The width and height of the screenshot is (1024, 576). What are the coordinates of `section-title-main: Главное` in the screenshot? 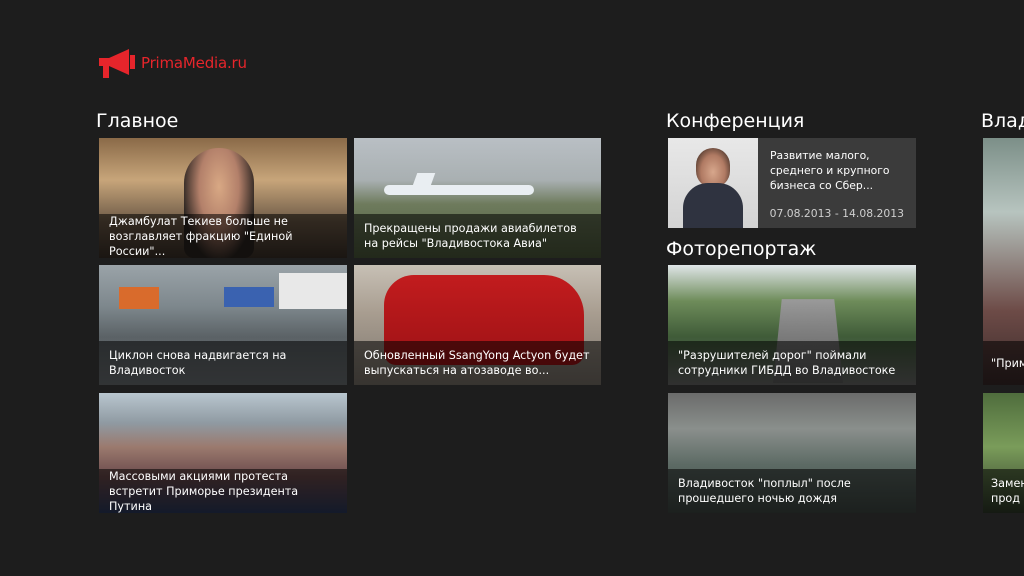 It's located at (137, 121).